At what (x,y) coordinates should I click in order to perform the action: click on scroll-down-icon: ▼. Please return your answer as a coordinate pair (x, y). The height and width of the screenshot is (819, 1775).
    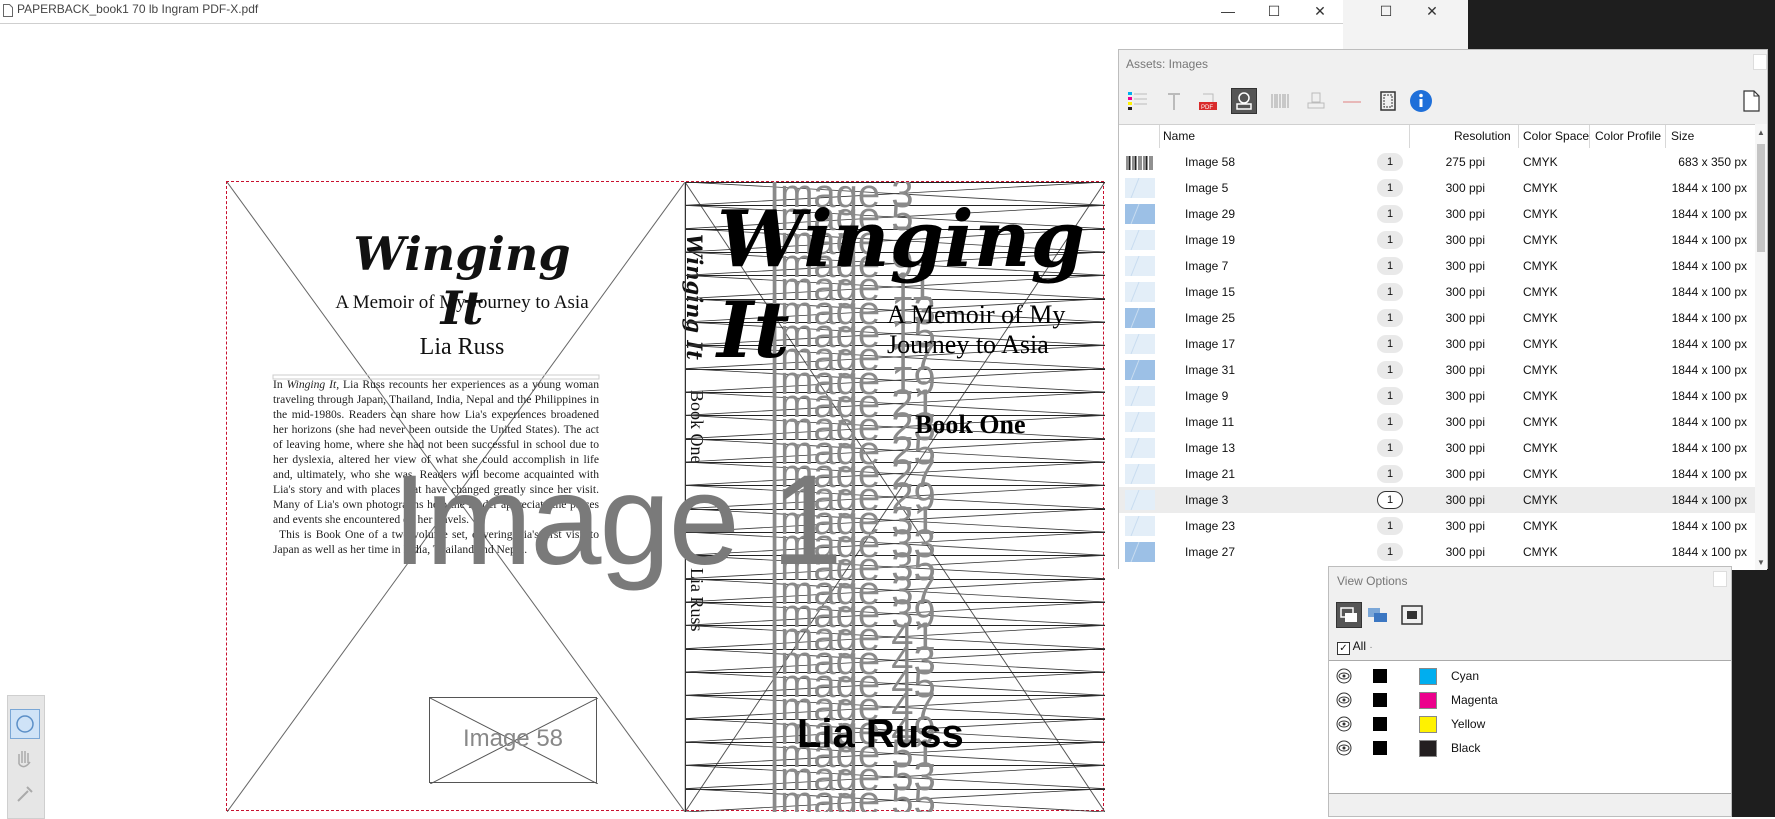
    Looking at the image, I should click on (1761, 562).